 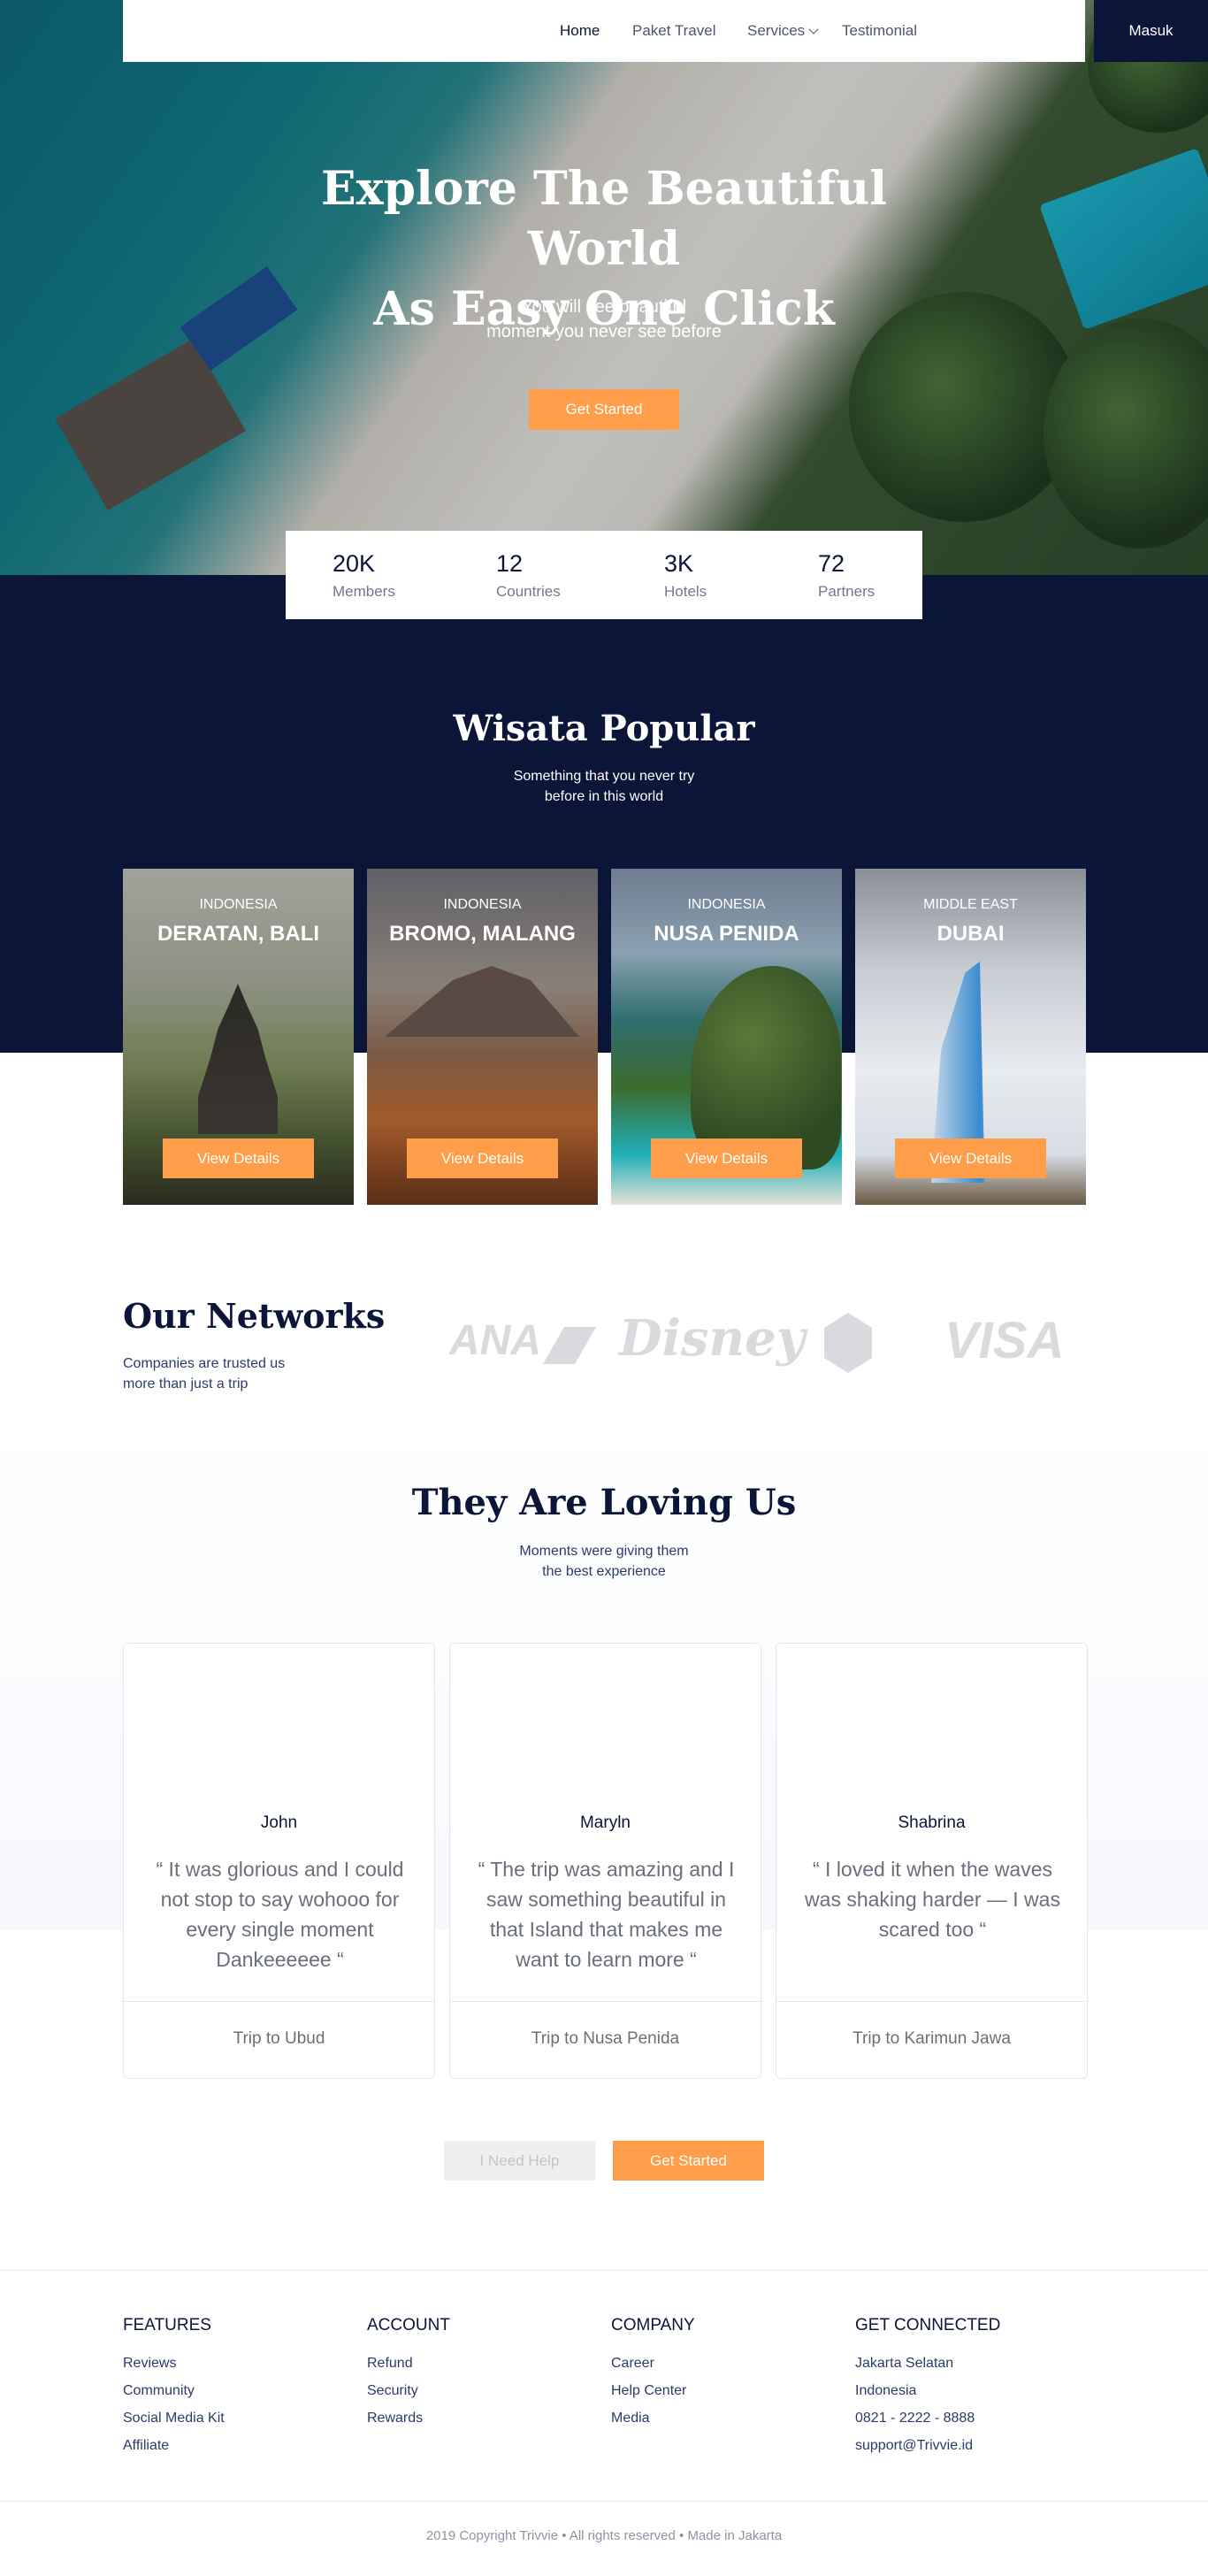 What do you see at coordinates (482, 1001) in the screenshot?
I see `mountain-shape` at bounding box center [482, 1001].